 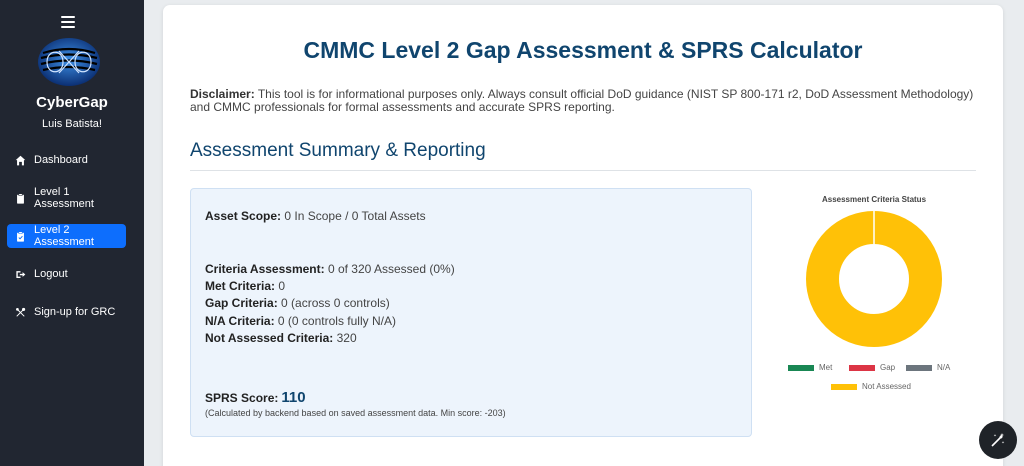 I want to click on sidebar-item-label: Logout, so click(x=51, y=274).